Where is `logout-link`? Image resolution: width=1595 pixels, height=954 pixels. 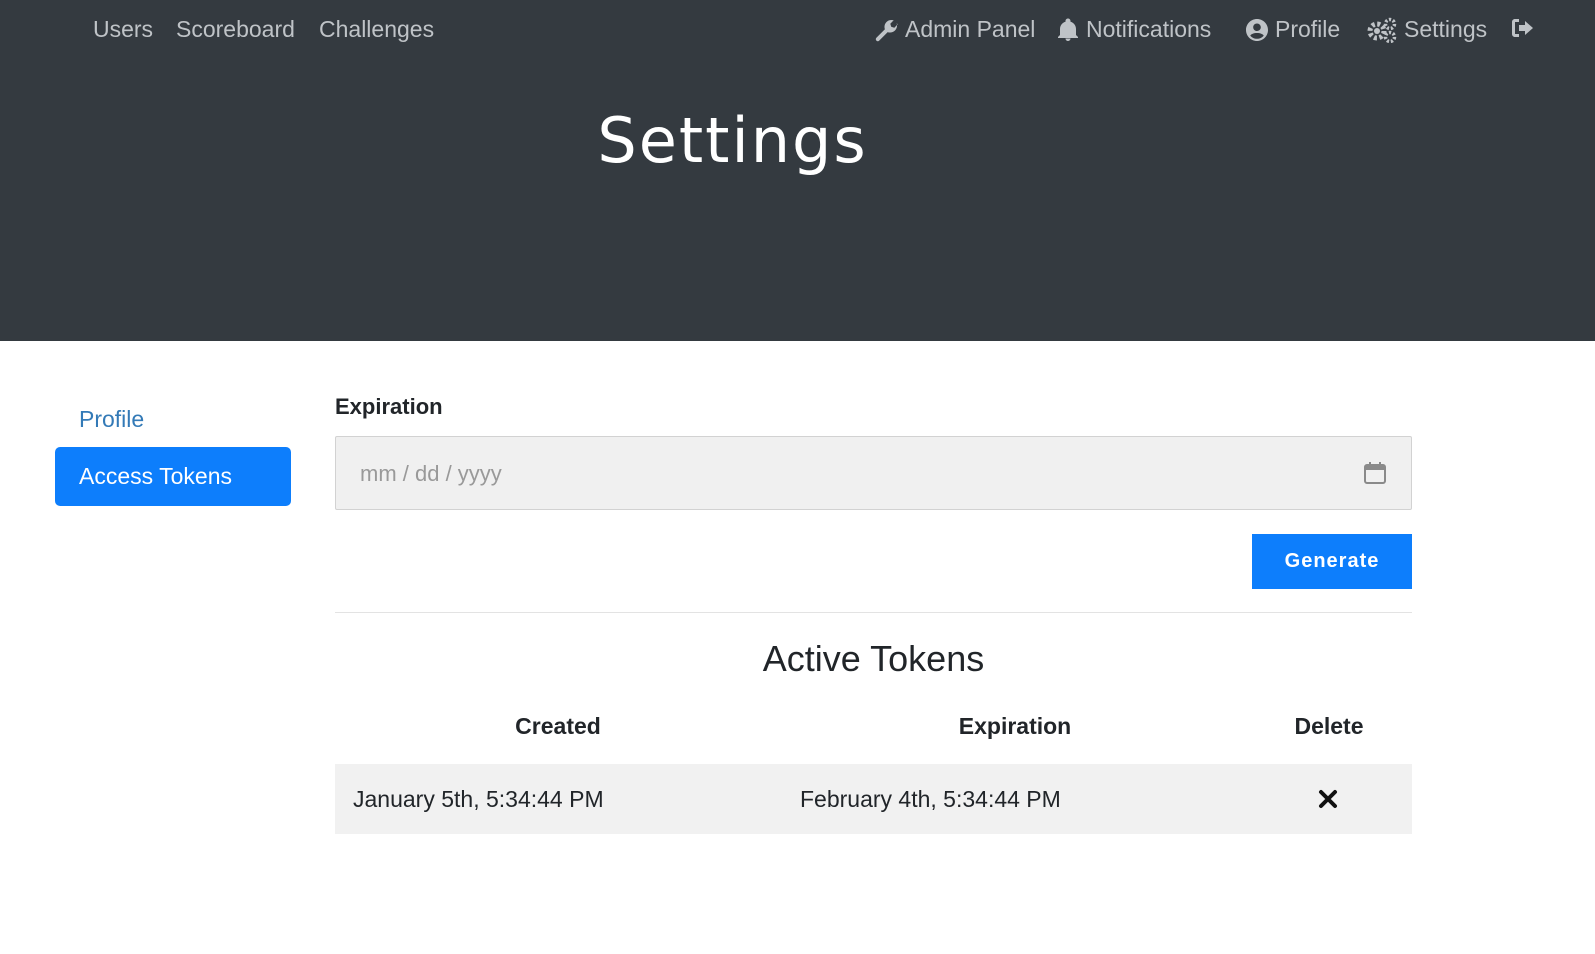 logout-link is located at coordinates (1523, 28).